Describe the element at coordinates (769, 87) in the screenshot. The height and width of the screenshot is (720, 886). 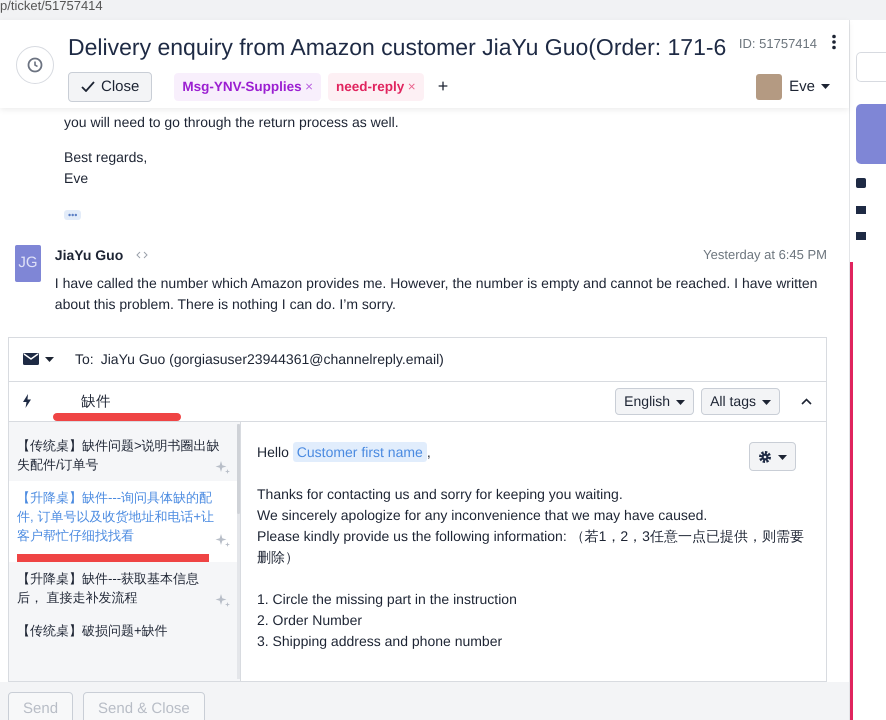
I see `agent-avatar` at that location.